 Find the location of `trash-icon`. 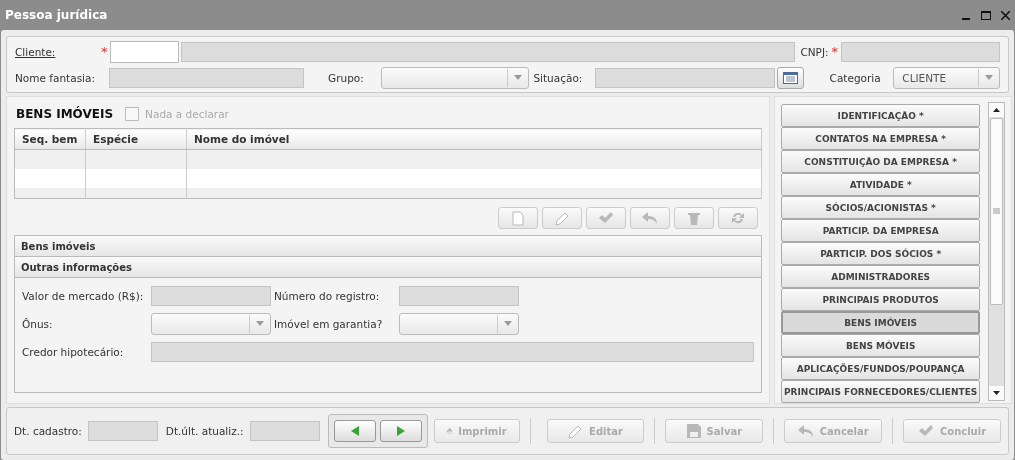

trash-icon is located at coordinates (694, 218).